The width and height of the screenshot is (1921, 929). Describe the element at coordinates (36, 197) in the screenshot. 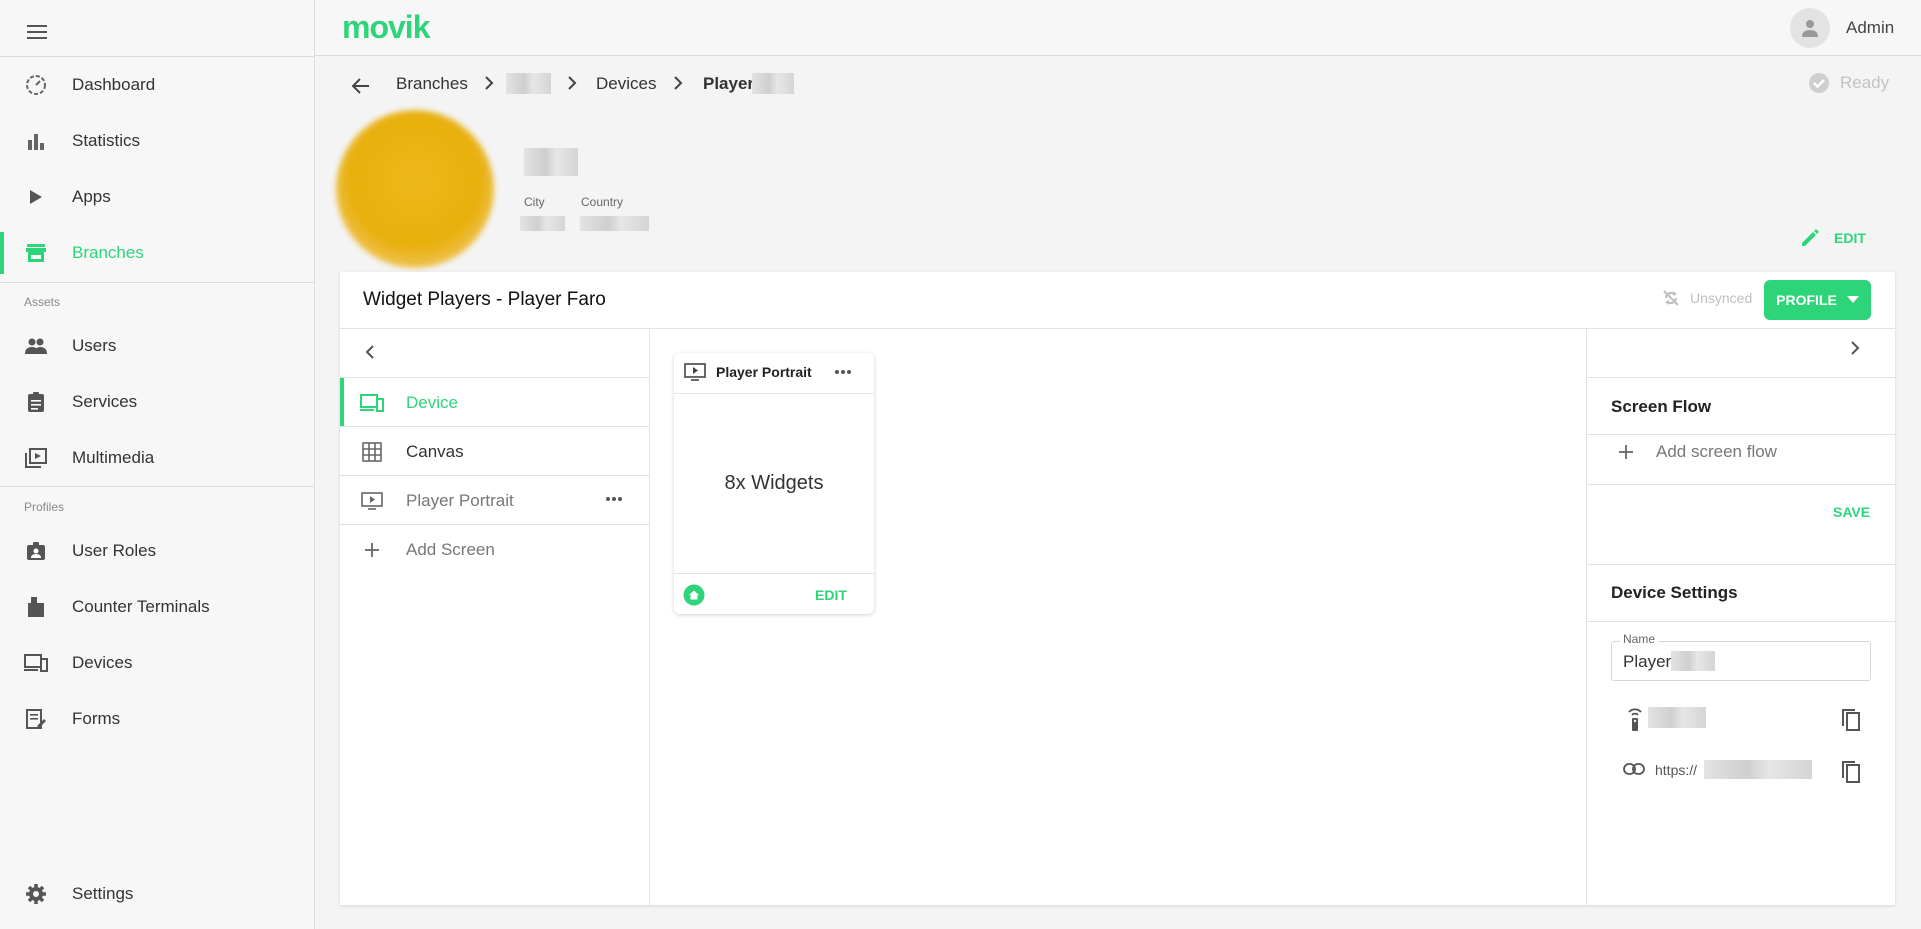

I see `play-icon` at that location.